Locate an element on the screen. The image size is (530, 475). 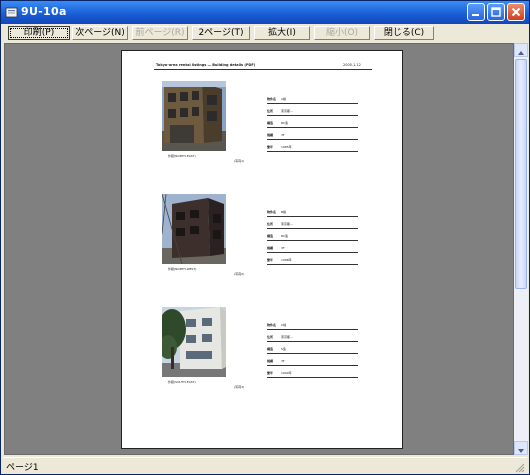
photo-number-2: (写真2) is located at coordinates (239, 274).